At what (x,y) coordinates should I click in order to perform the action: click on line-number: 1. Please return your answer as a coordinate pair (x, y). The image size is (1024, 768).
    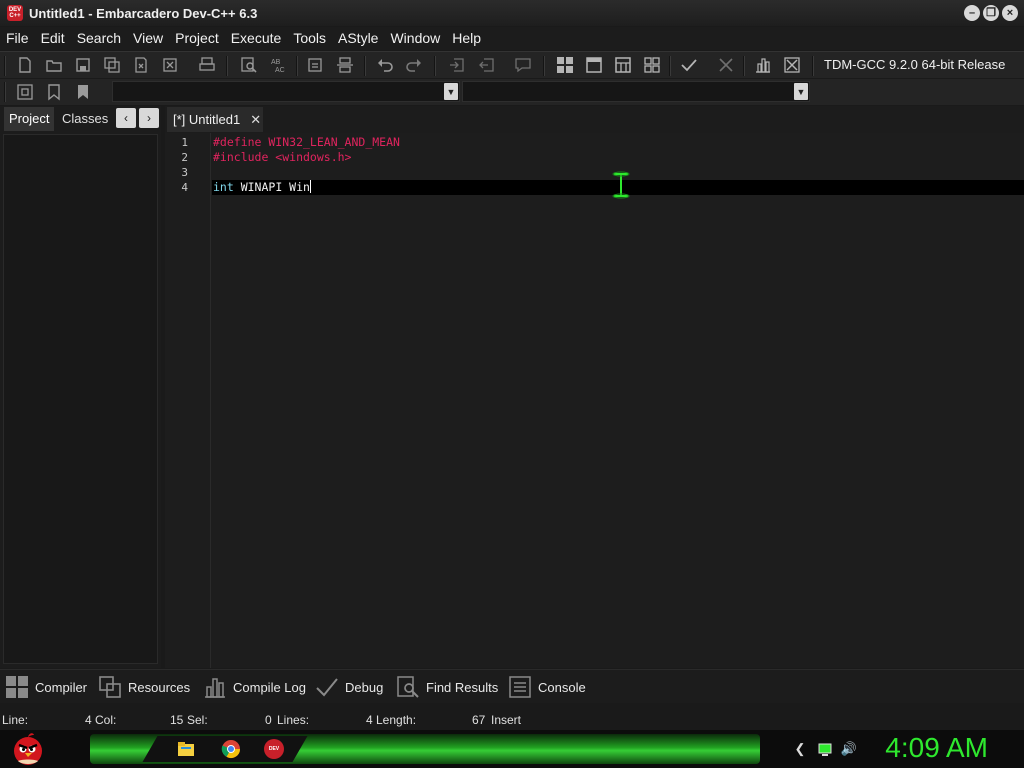
    Looking at the image, I should click on (184, 142).